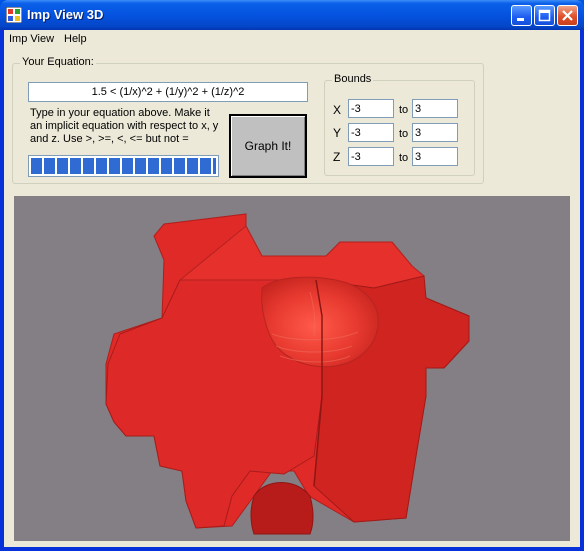  Describe the element at coordinates (14, 15) in the screenshot. I see `app-icon` at that location.